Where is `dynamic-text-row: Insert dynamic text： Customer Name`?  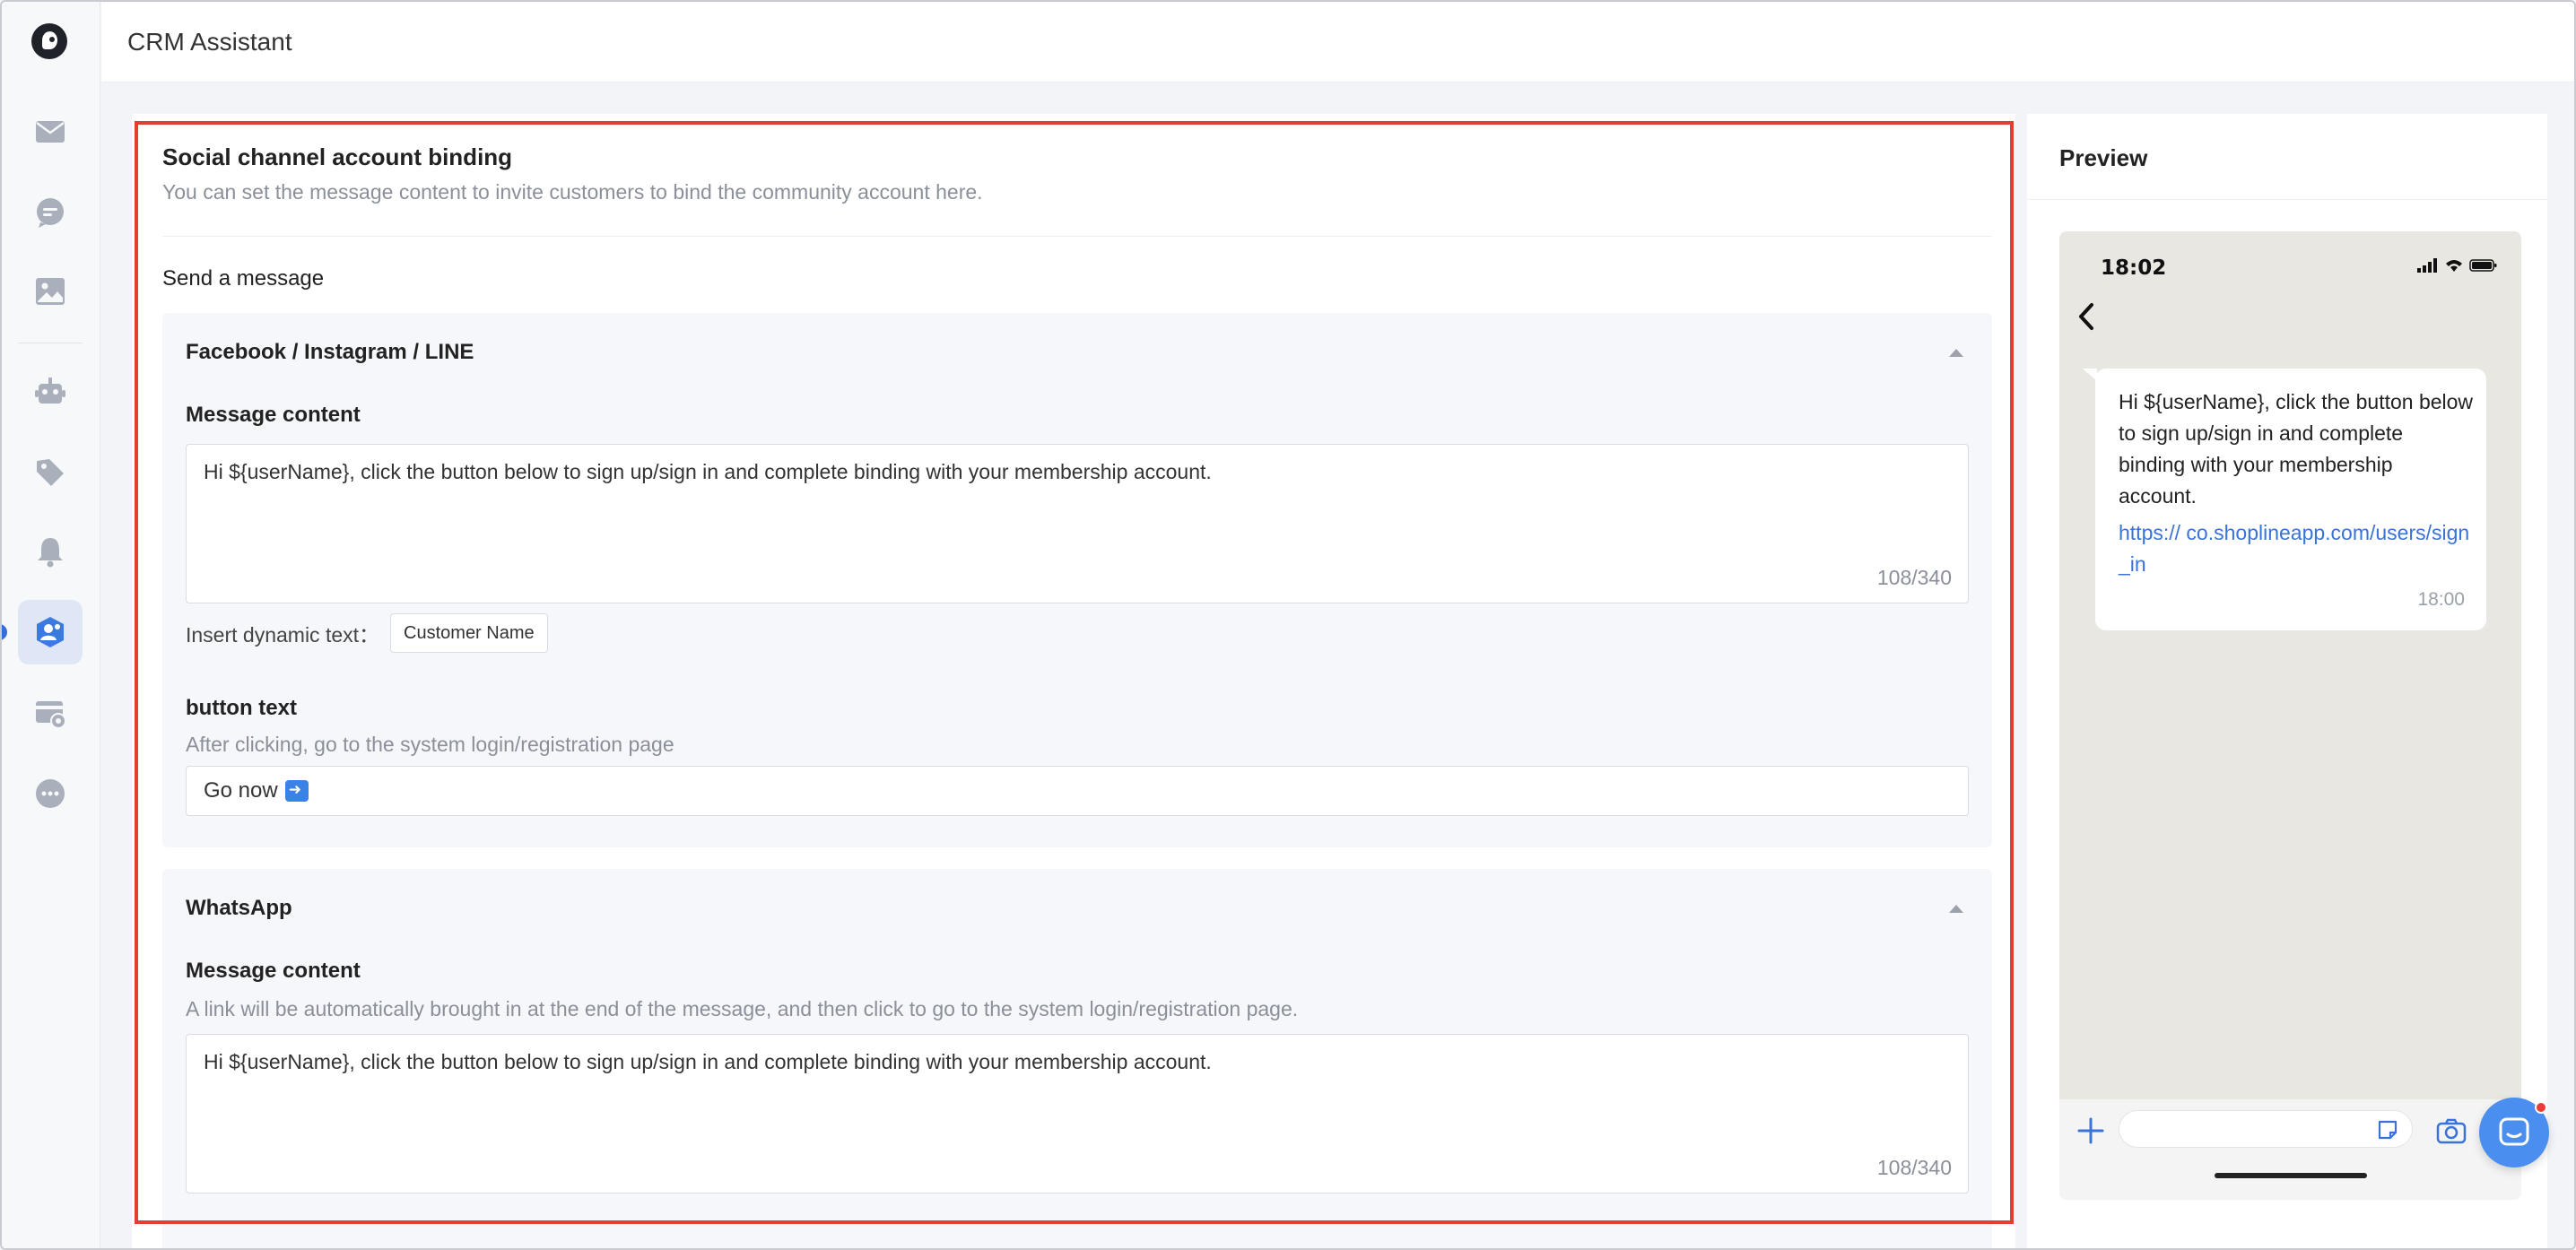 dynamic-text-row: Insert dynamic text： Customer Name is located at coordinates (367, 633).